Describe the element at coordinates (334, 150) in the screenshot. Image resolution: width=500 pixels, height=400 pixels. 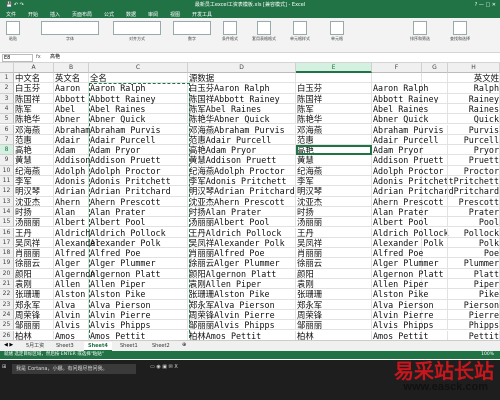
I see `cell-e8: 高艳` at that location.